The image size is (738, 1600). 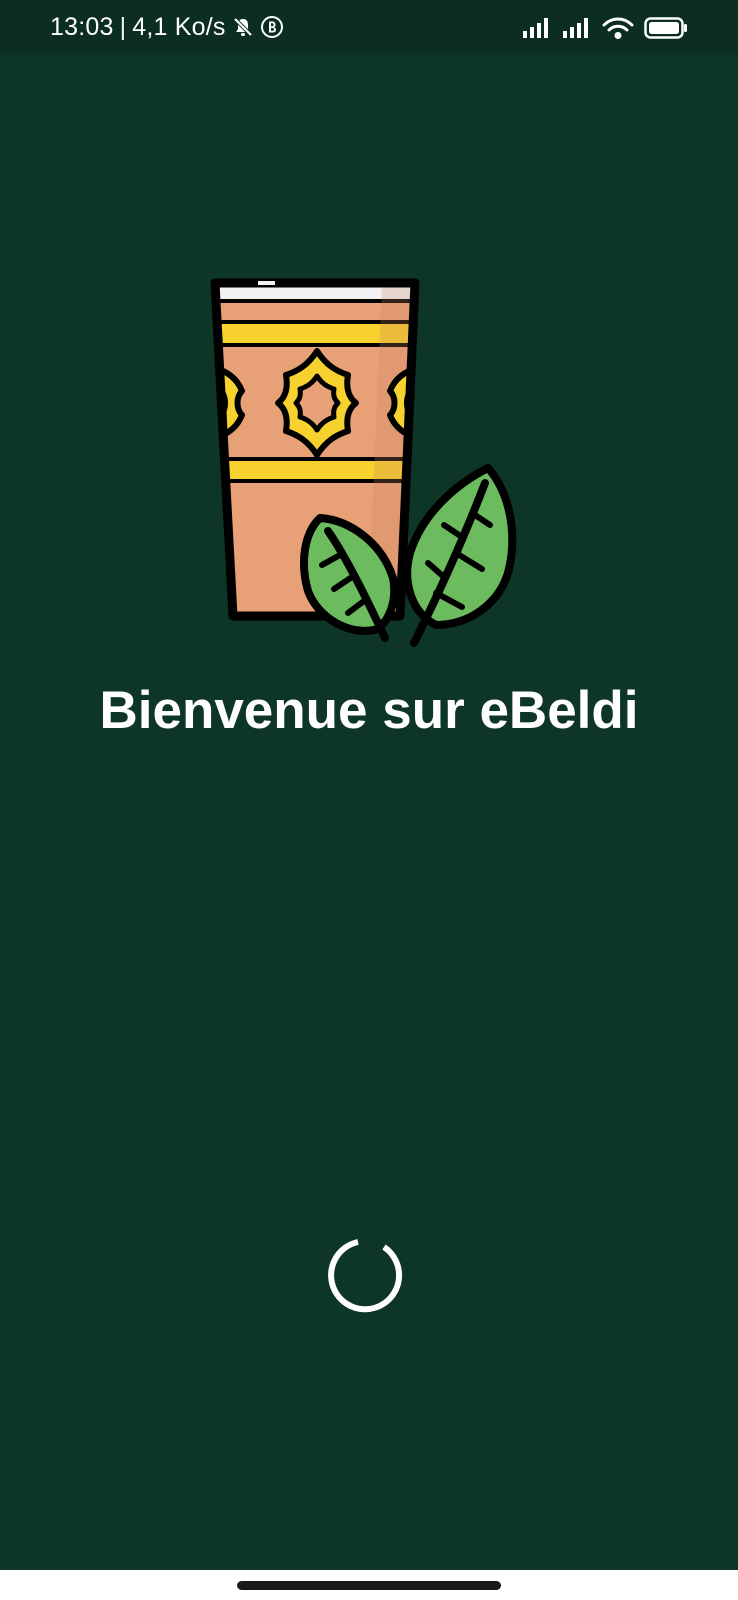 I want to click on status-bar: 13:03 | 4,1 Ko/s, so click(x=369, y=26).